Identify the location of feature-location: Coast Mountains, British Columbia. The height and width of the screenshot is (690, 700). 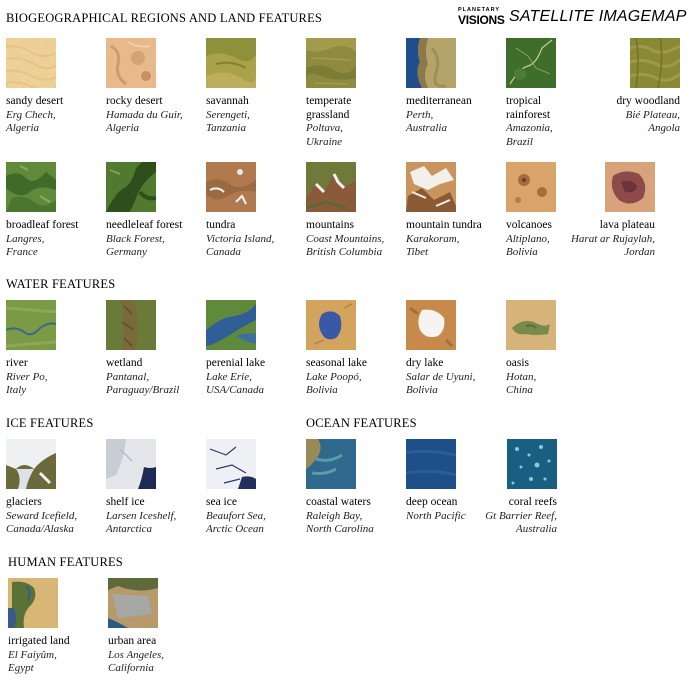
(345, 245).